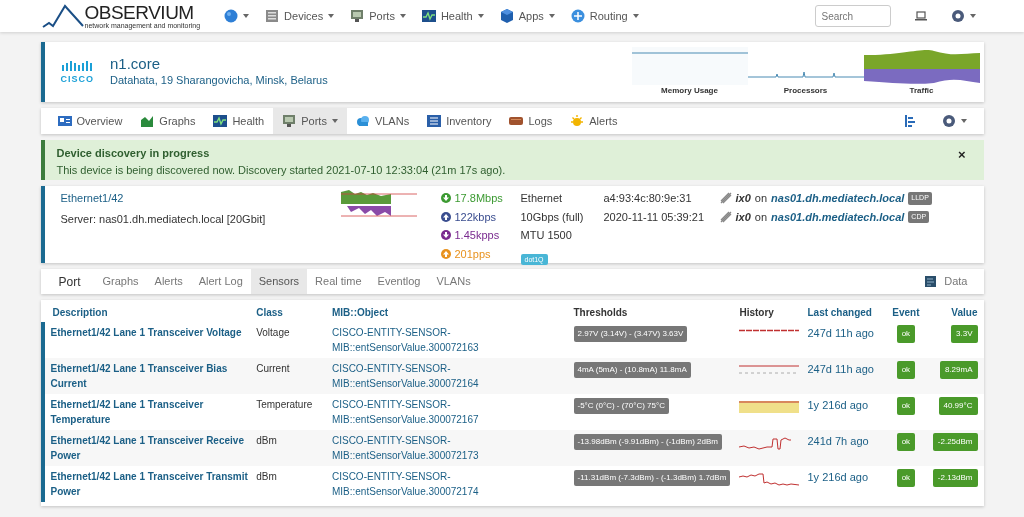 This screenshot has width=1024, height=517. I want to click on device-location: Datahata, 19 Sharangovicha, Minsk, Belarus, so click(219, 80).